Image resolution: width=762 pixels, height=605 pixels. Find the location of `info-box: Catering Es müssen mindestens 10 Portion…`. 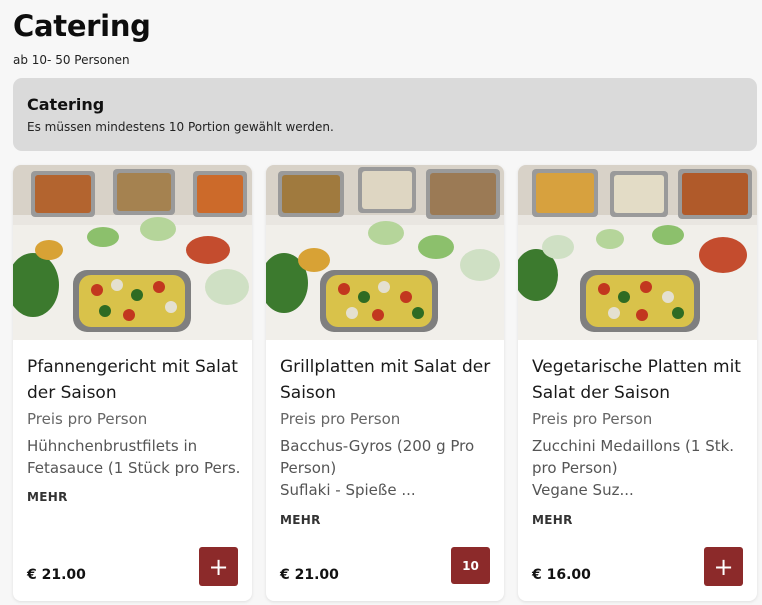

info-box: Catering Es müssen mindestens 10 Portion… is located at coordinates (385, 114).